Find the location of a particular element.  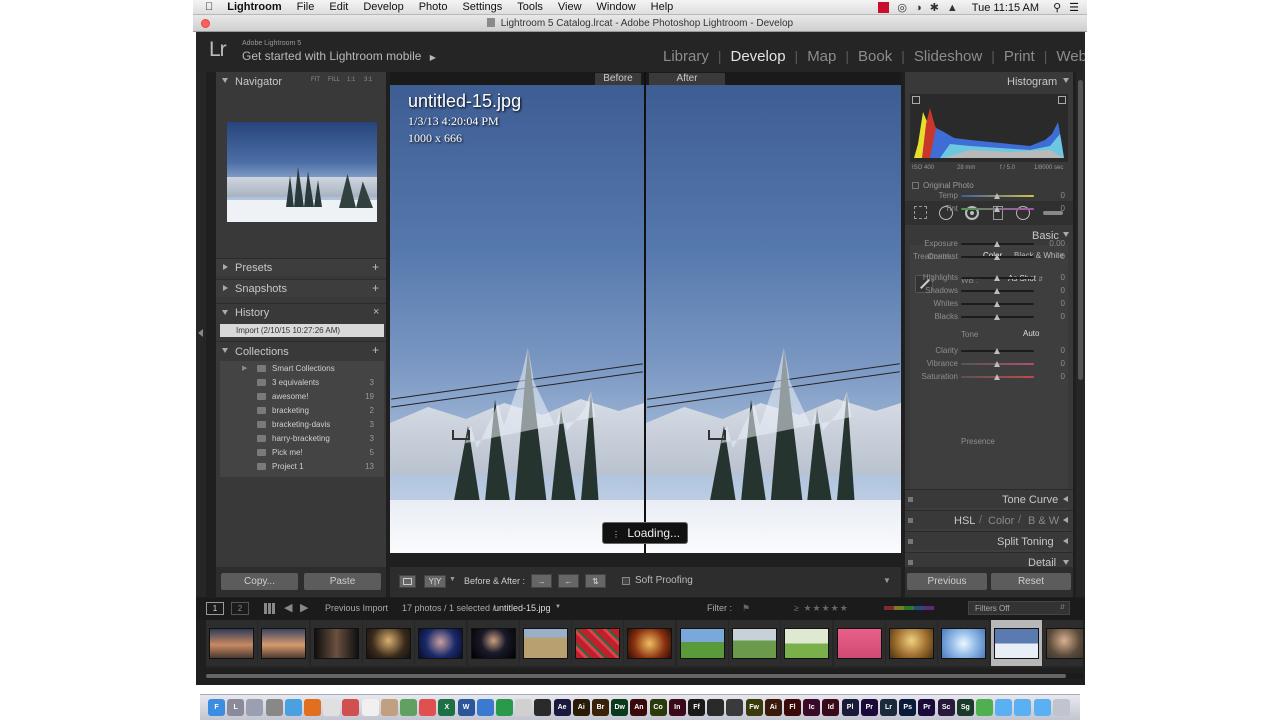

filmstrip-scrollbar is located at coordinates (644, 676).